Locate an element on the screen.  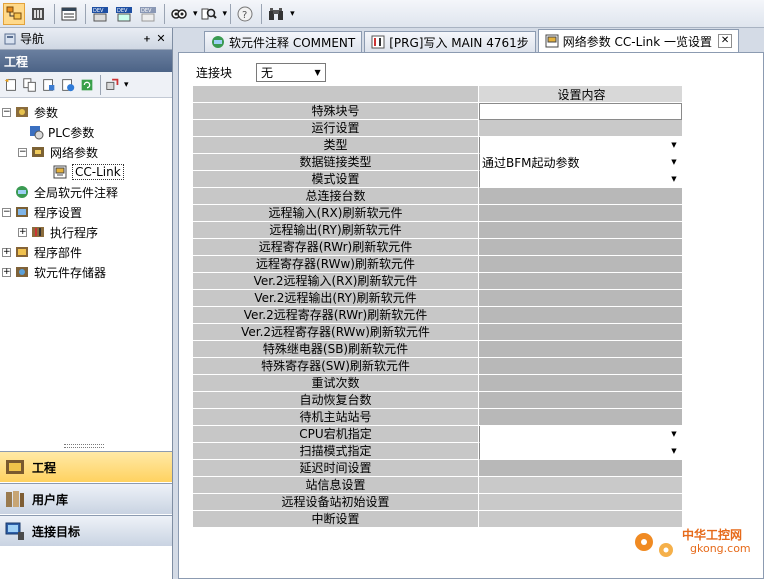
grid-row-label: 远程寄存器(RWw)刷新软元件 is located at coordinates (336, 264).